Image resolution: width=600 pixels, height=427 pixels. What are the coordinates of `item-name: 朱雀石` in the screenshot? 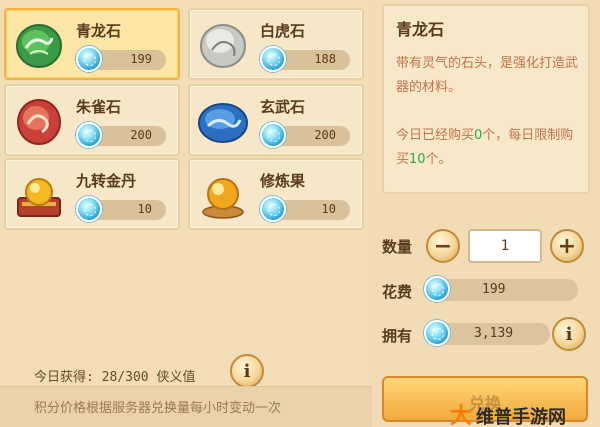 It's located at (99, 107).